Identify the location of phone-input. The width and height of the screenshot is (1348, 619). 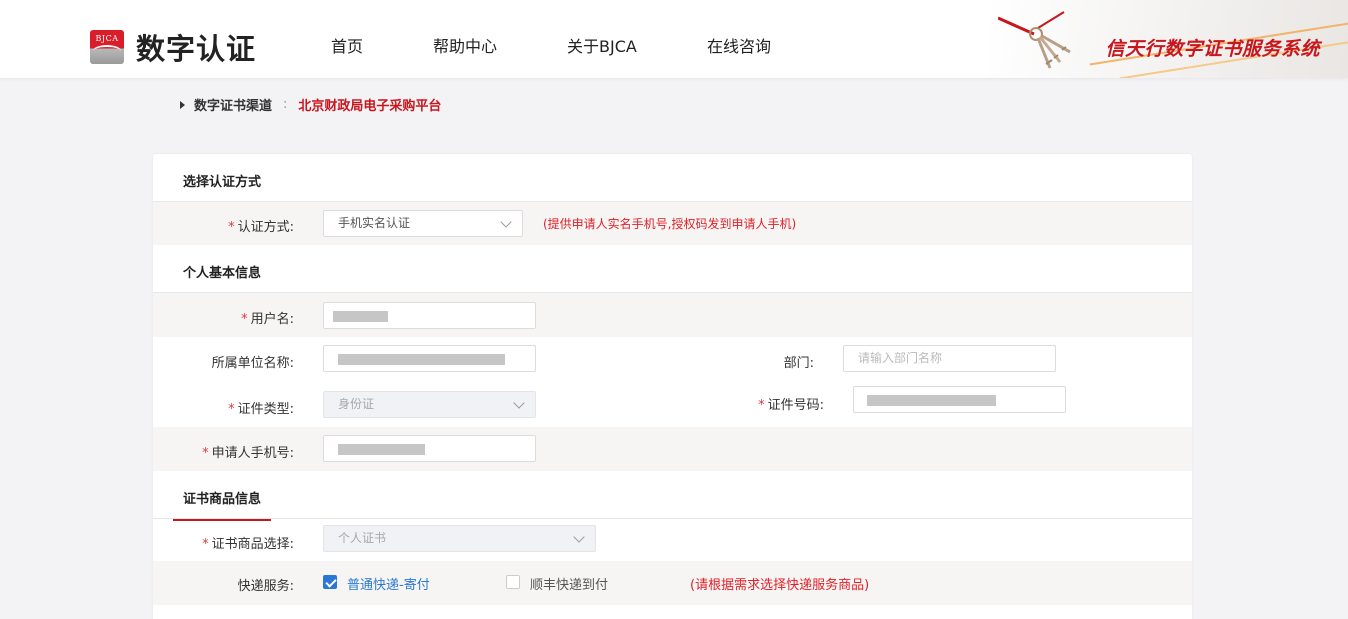
(429, 448).